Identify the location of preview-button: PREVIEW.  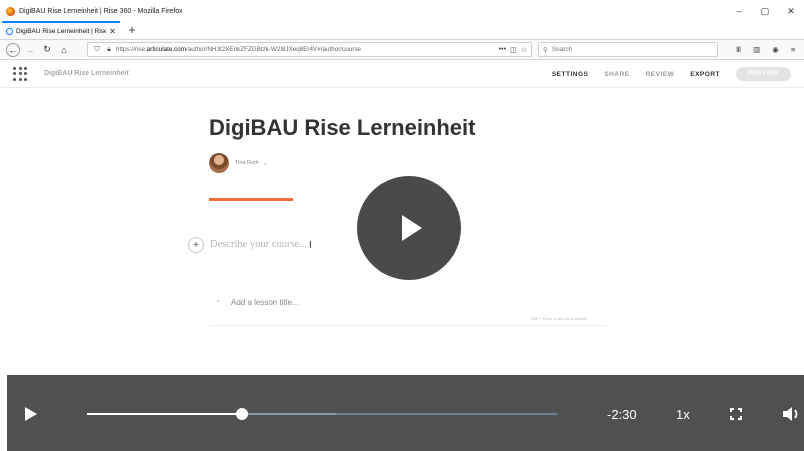
(763, 74).